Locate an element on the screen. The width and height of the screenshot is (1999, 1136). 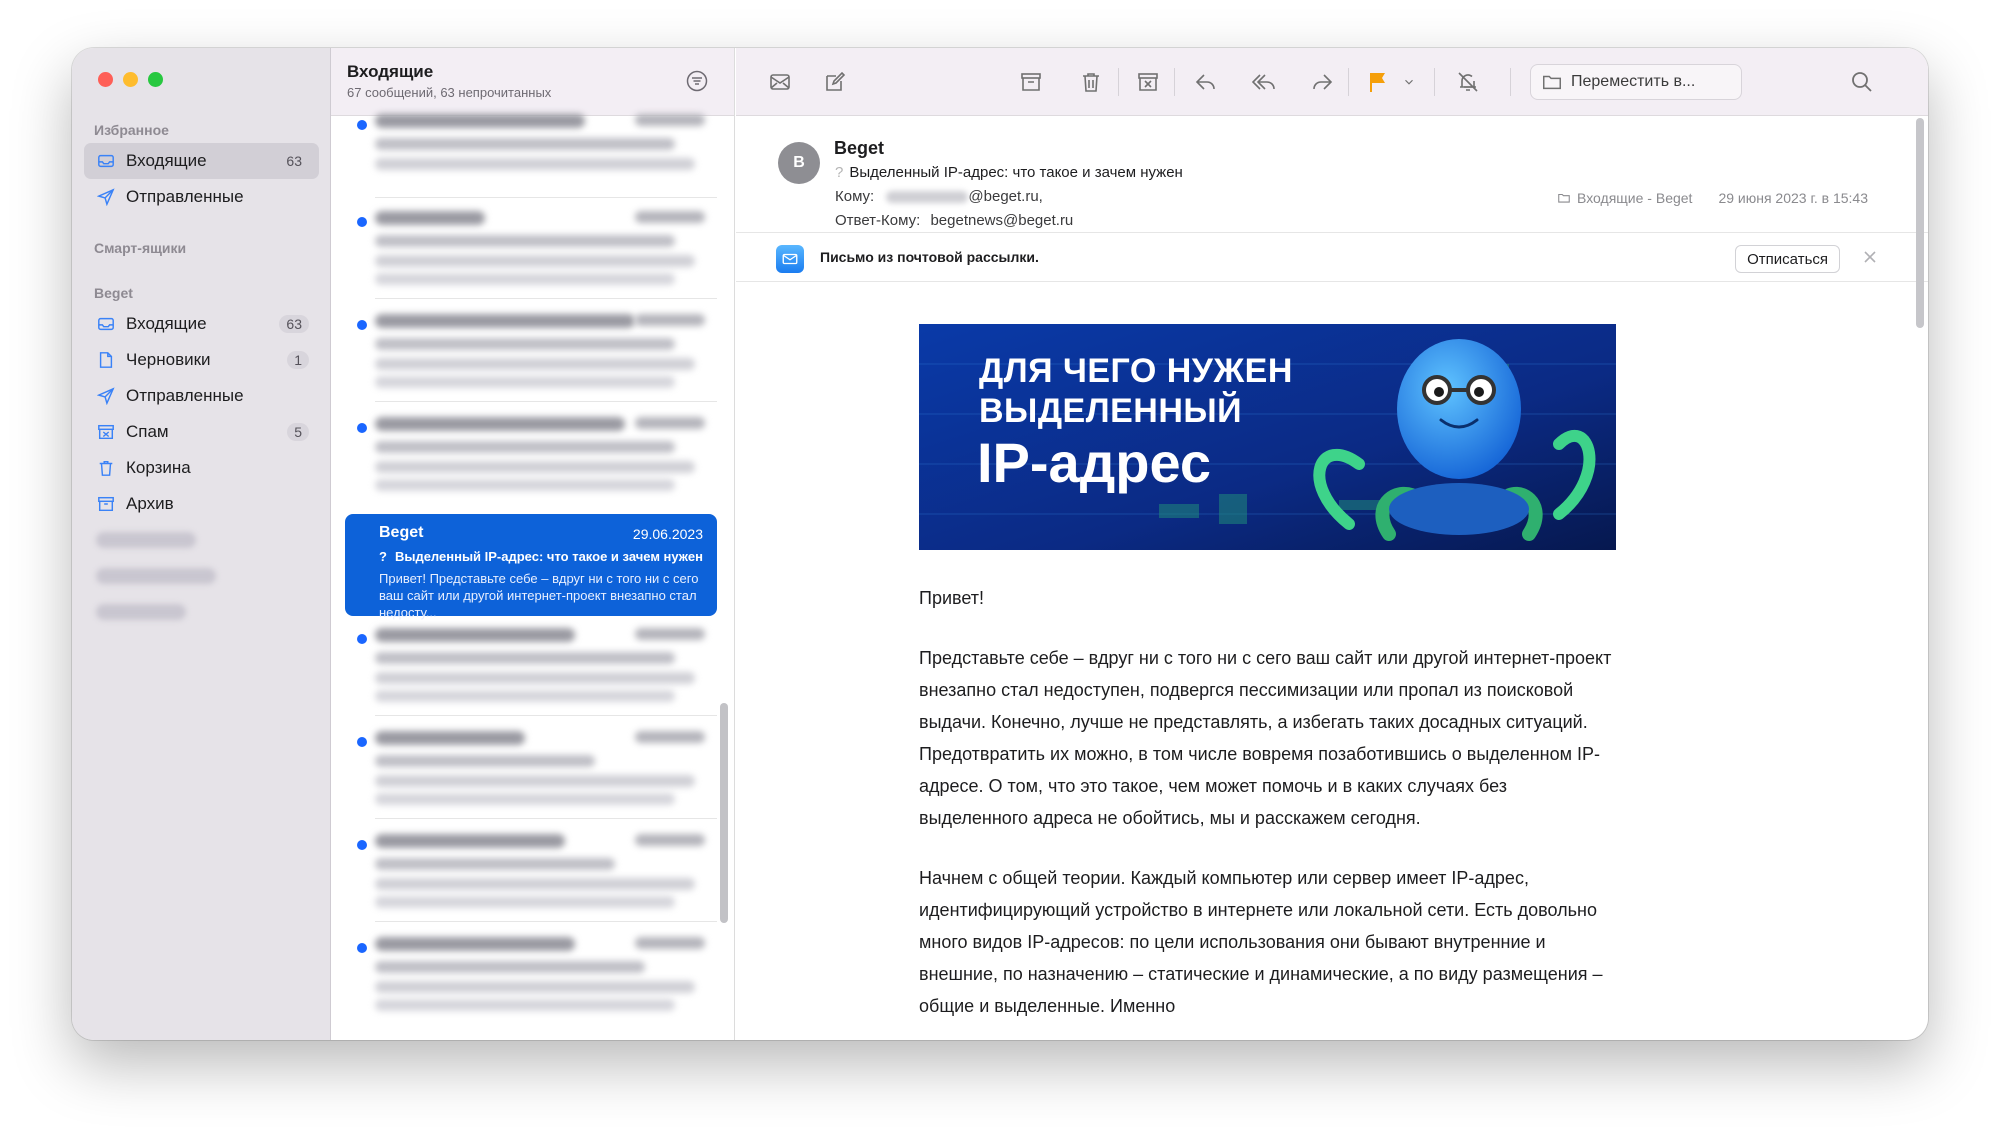
selected-sender: Beget is located at coordinates (401, 532).